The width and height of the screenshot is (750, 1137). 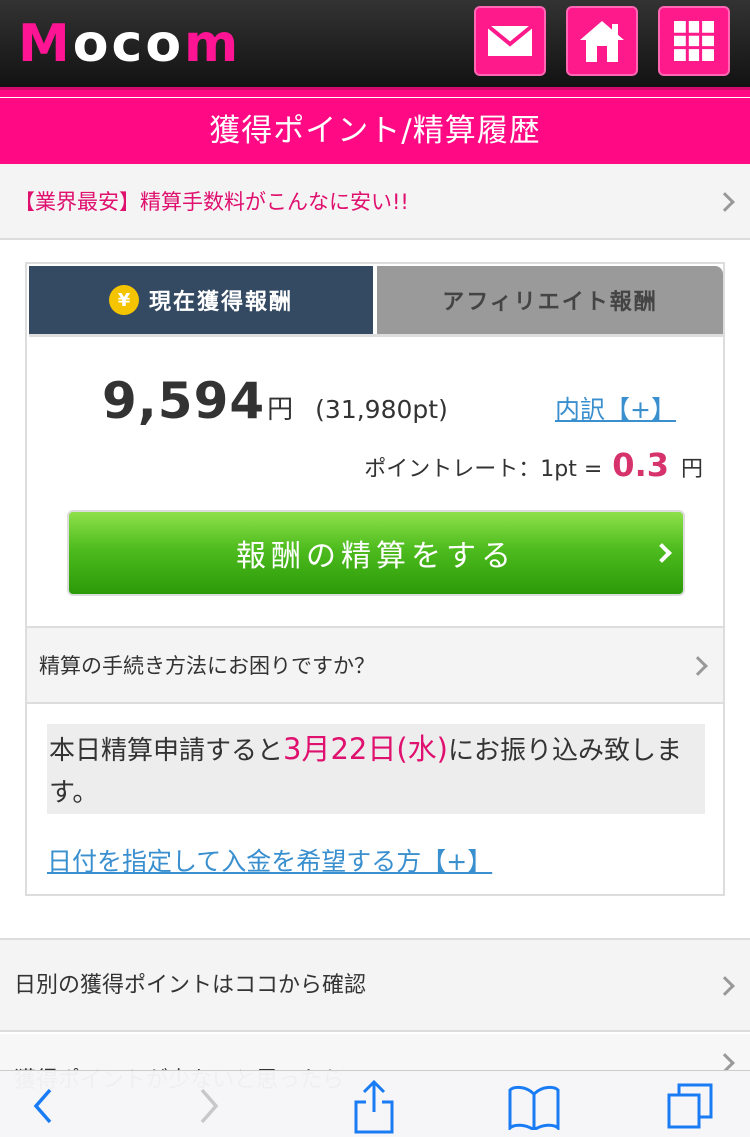 I want to click on header-divider, so click(x=375, y=93).